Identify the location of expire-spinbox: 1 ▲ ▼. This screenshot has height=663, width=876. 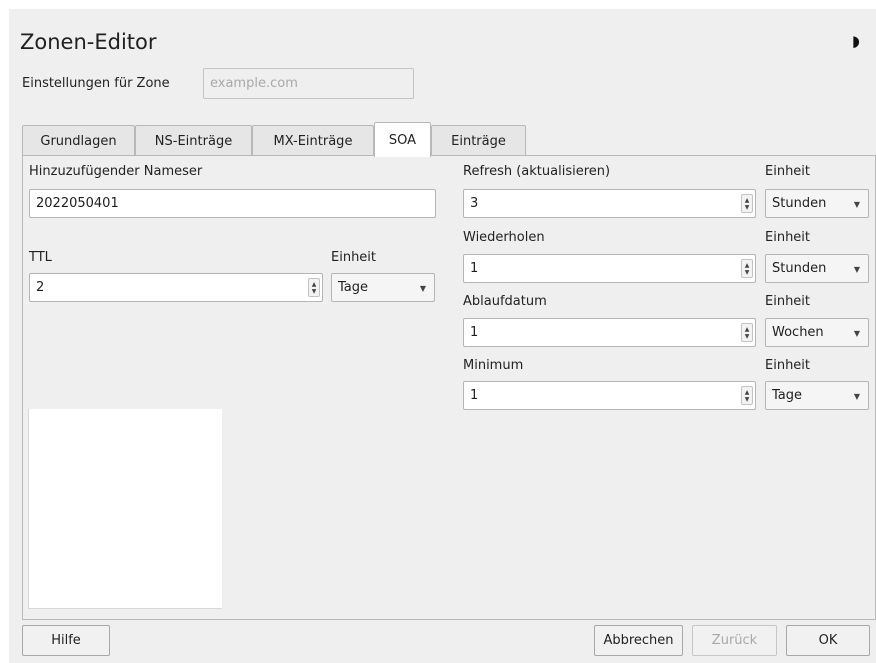
(609, 332).